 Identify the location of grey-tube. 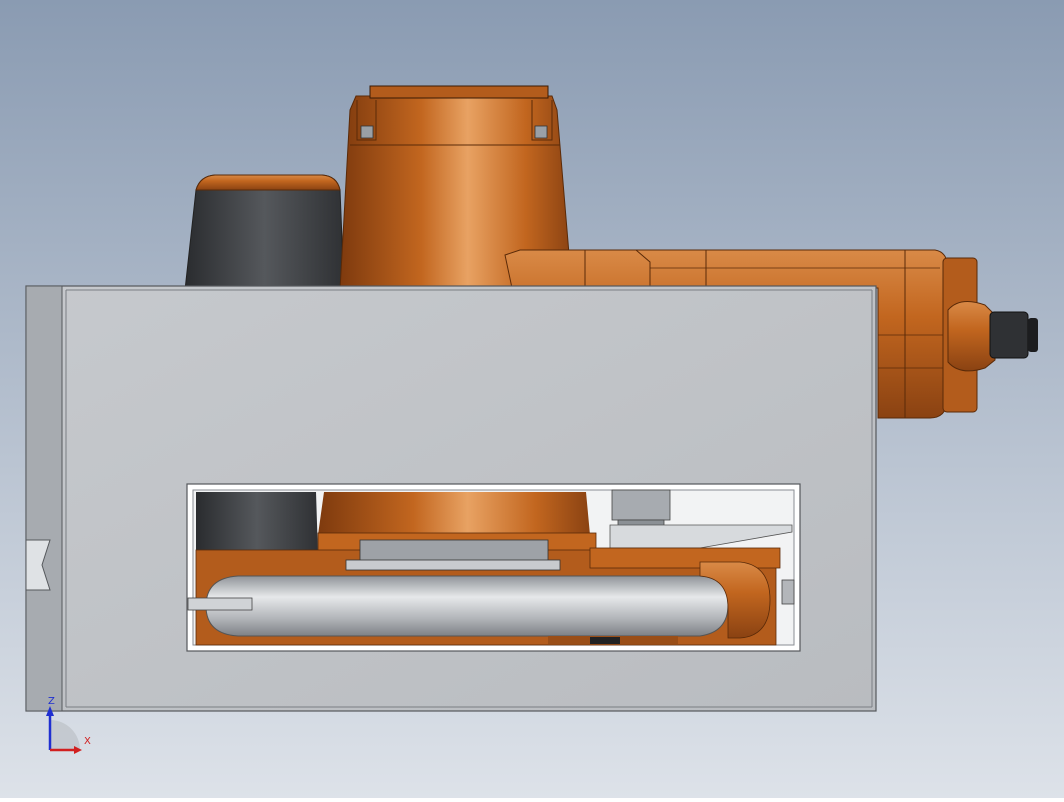
(467, 606).